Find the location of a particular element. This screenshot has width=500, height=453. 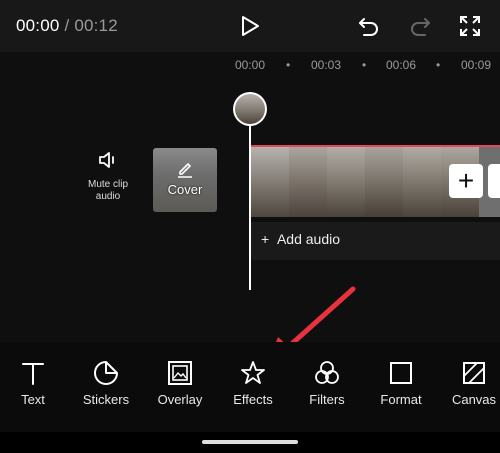

overlay-icon is located at coordinates (180, 373).